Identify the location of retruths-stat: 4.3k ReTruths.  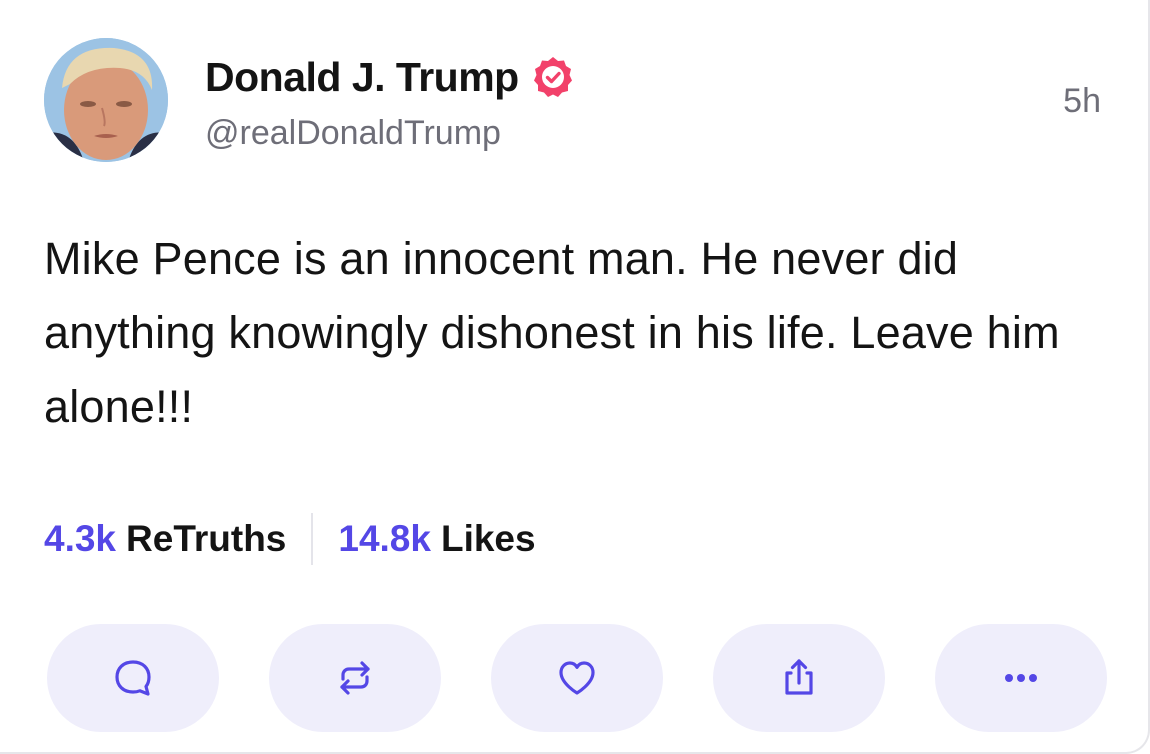
(165, 539).